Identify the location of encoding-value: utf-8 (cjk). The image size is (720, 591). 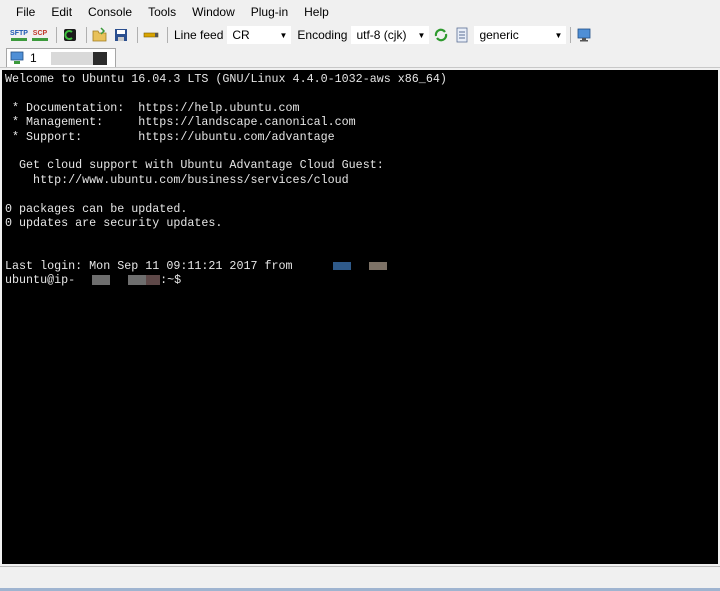
(381, 35).